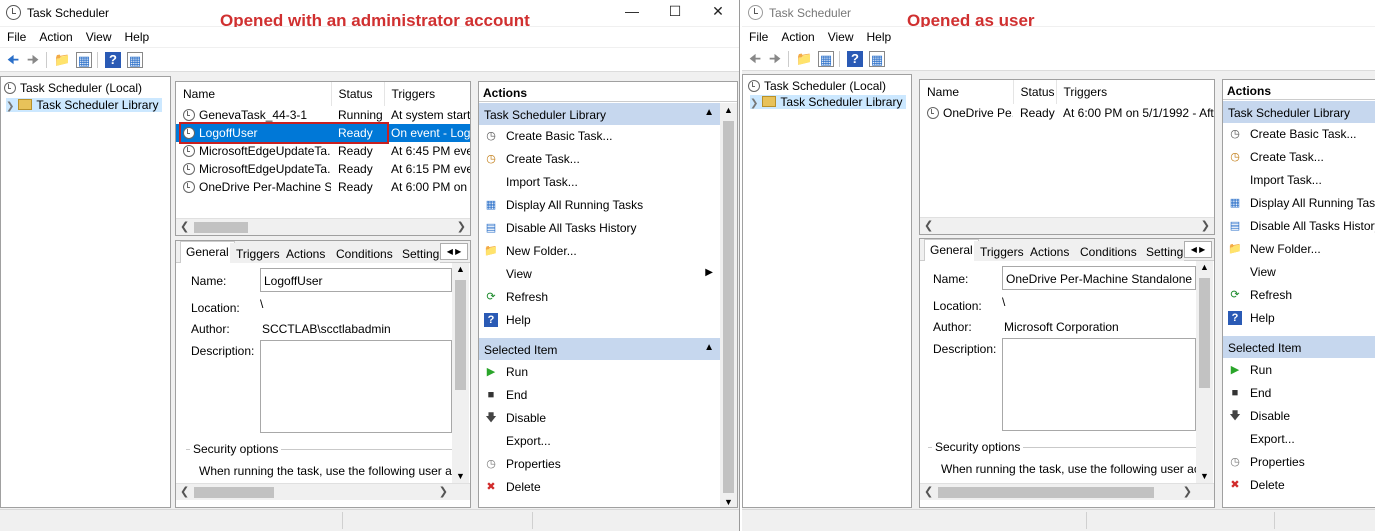  Describe the element at coordinates (1299, 272) in the screenshot. I see `action-view: View` at that location.